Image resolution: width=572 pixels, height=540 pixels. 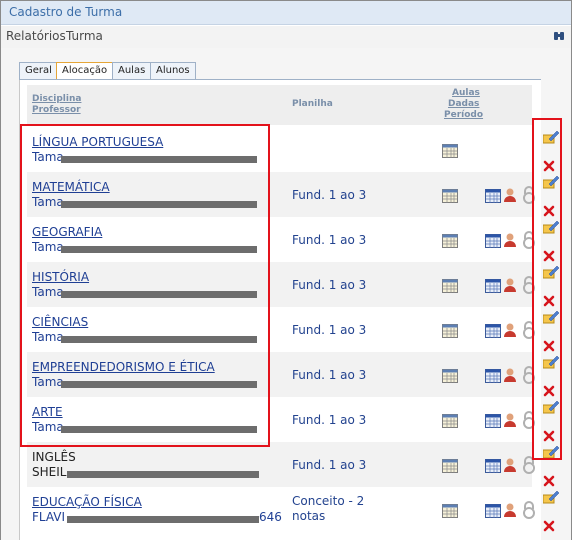 I want to click on table-row: INGLÊS SHEIL Fund. 1 ao 3, so click(x=293, y=464).